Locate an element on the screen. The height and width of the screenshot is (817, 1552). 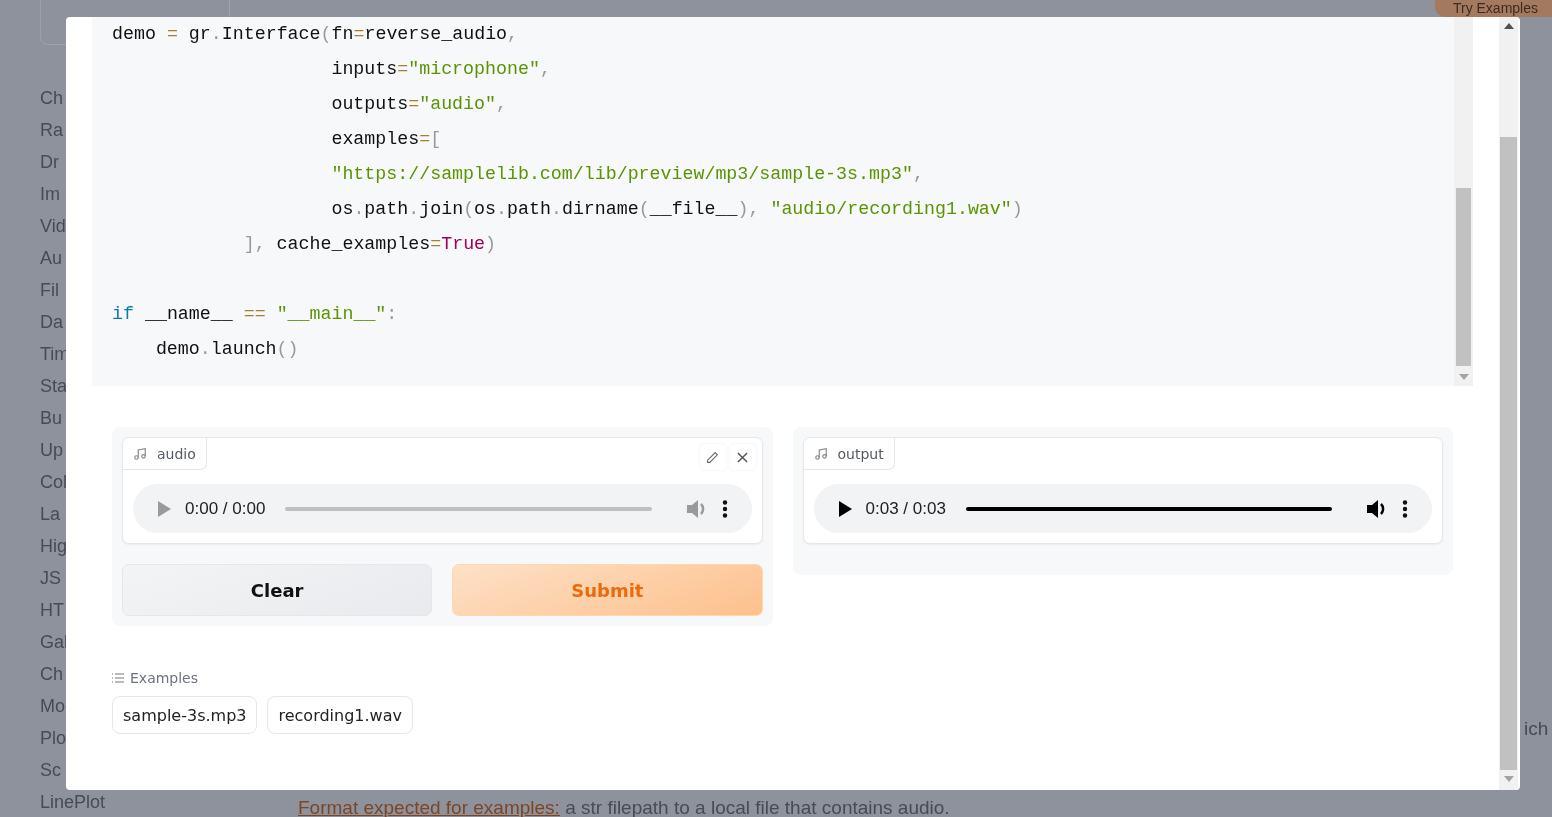
close-icon is located at coordinates (742, 457).